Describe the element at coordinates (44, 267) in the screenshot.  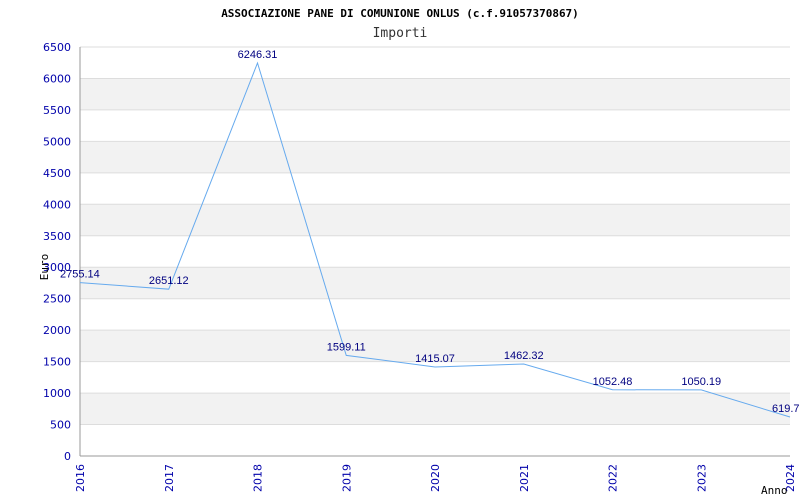
I see `y-axis-label: Euro` at that location.